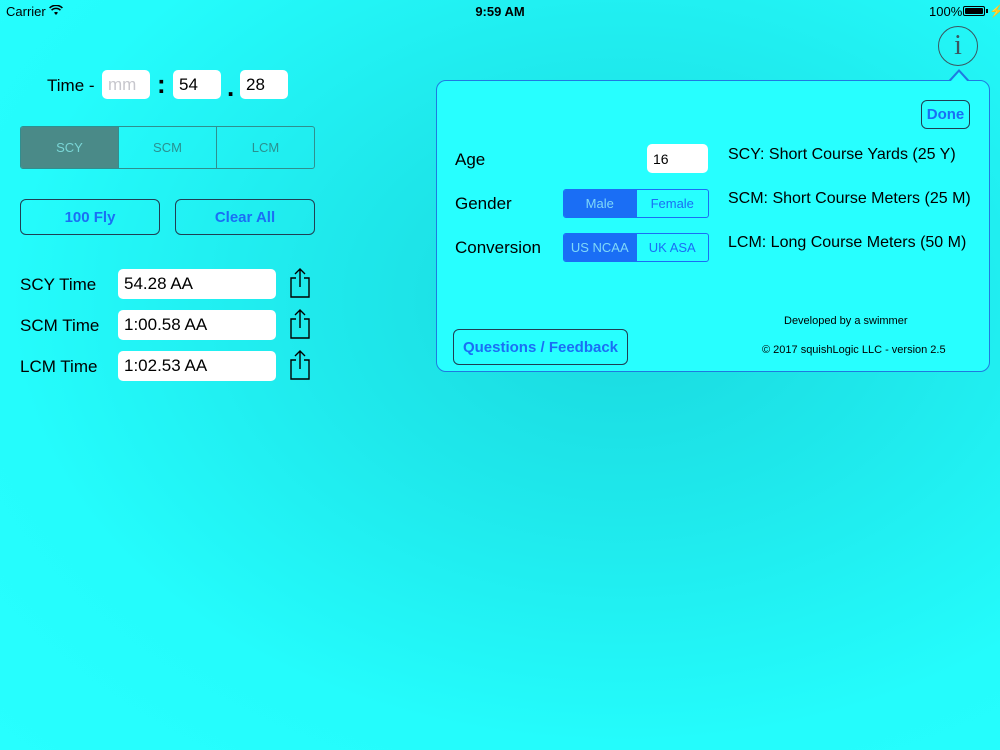 Image resolution: width=1000 pixels, height=750 pixels. What do you see at coordinates (846, 321) in the screenshot?
I see `developed-by-text: Developed by a swimmer` at bounding box center [846, 321].